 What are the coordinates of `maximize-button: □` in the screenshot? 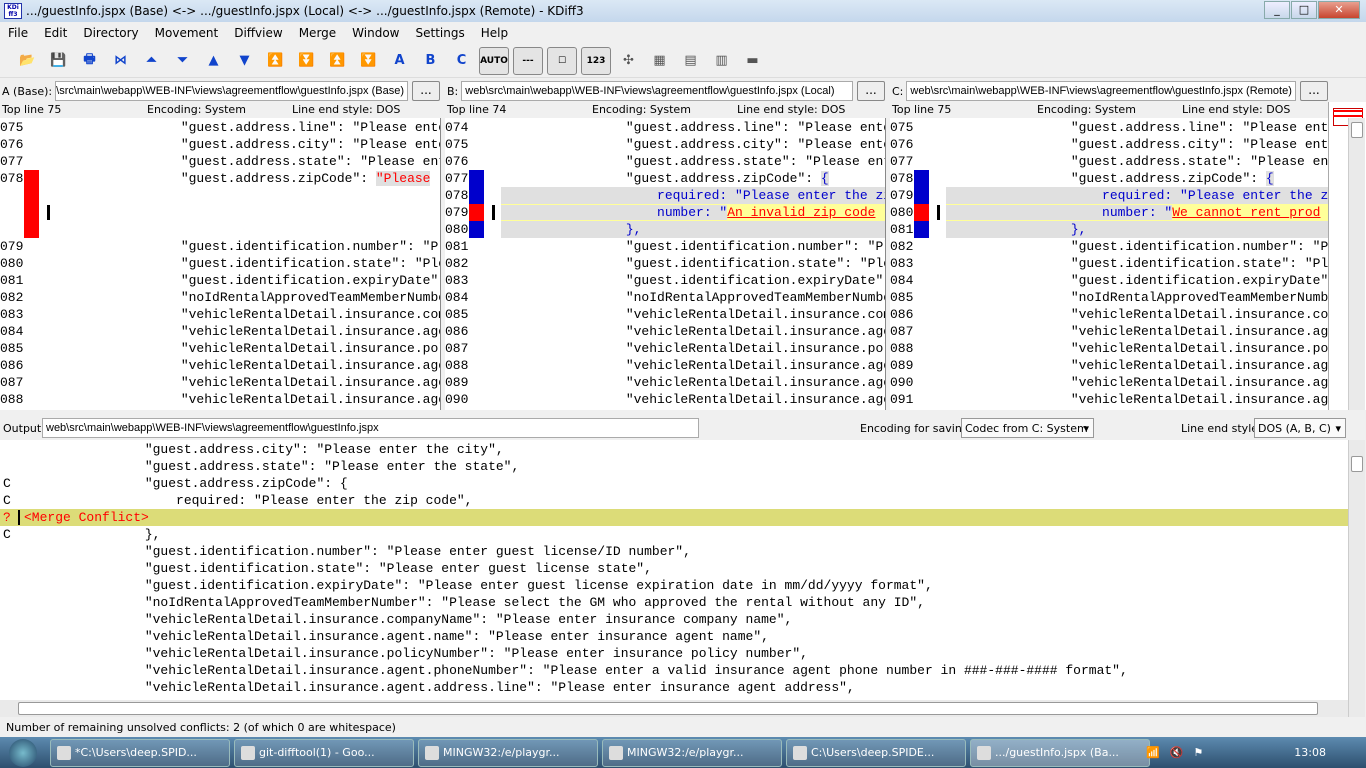 It's located at (1304, 10).